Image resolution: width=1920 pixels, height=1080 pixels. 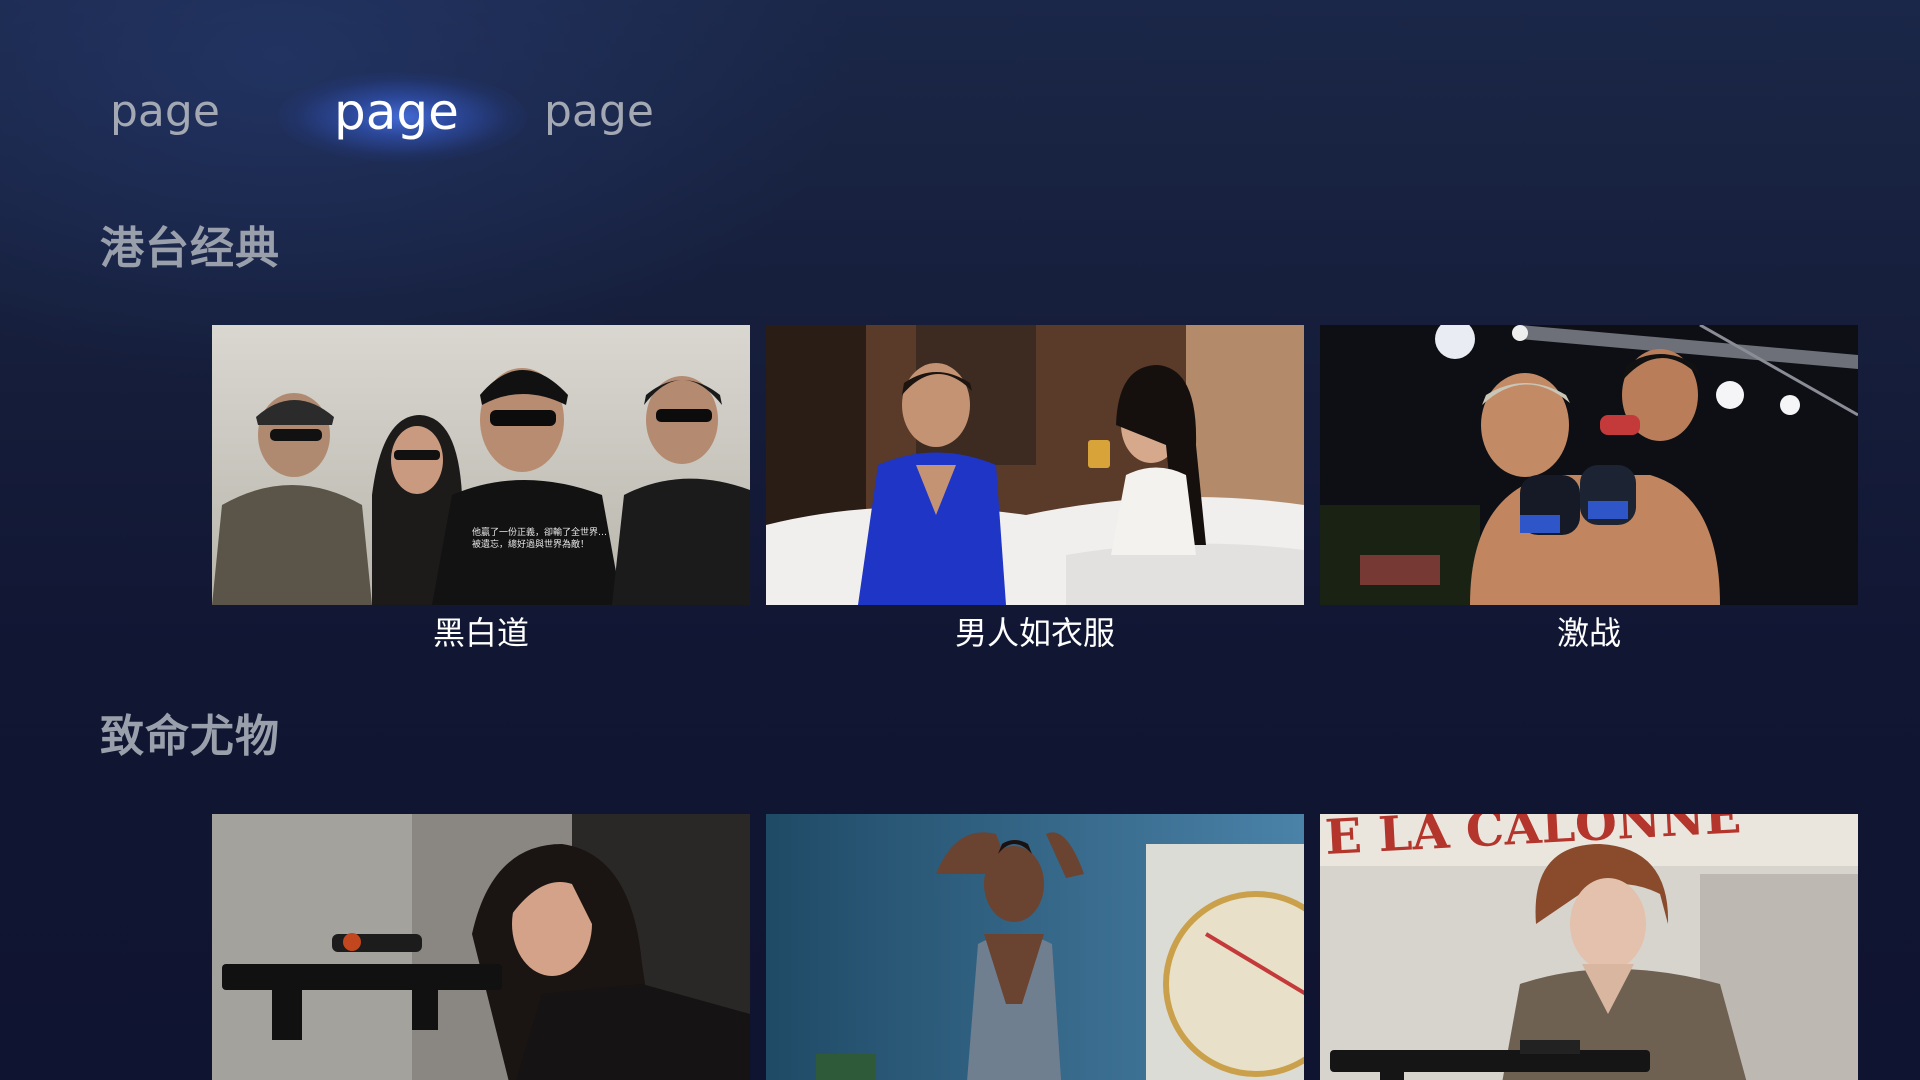 I want to click on movie-title: 男人如衣服, so click(x=1034, y=633).